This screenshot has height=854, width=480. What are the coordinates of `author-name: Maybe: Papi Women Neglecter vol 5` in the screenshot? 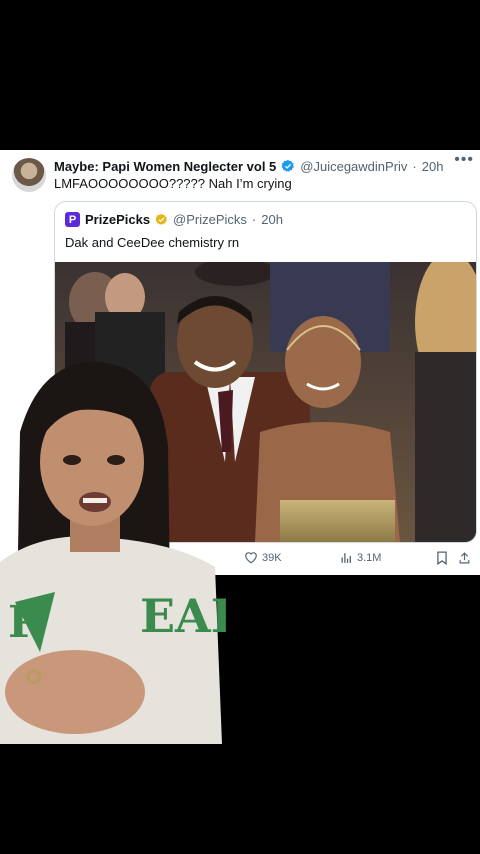 It's located at (165, 166).